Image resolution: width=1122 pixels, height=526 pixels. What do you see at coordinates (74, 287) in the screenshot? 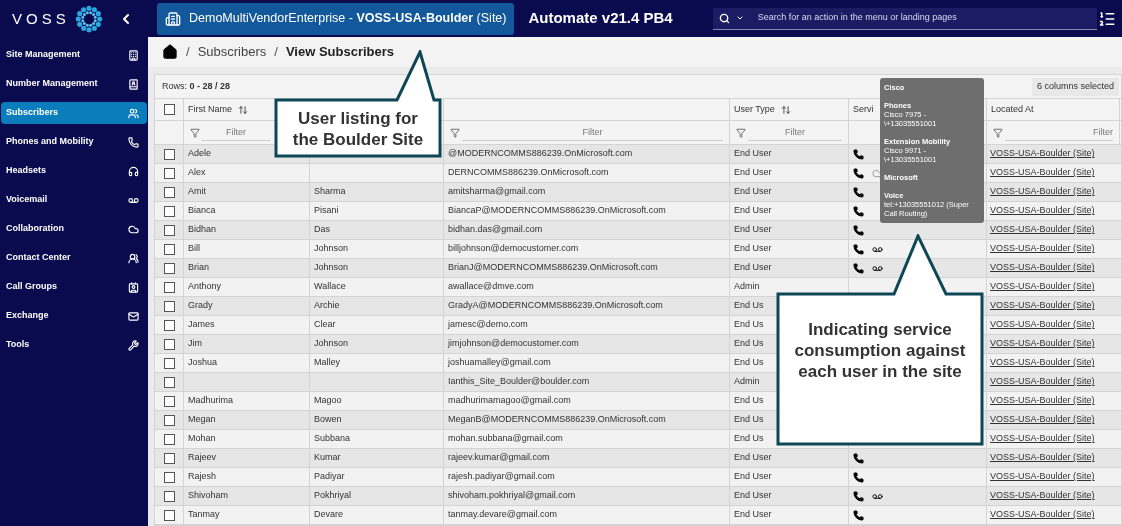
I see `sidebar-item: Call Groups` at bounding box center [74, 287].